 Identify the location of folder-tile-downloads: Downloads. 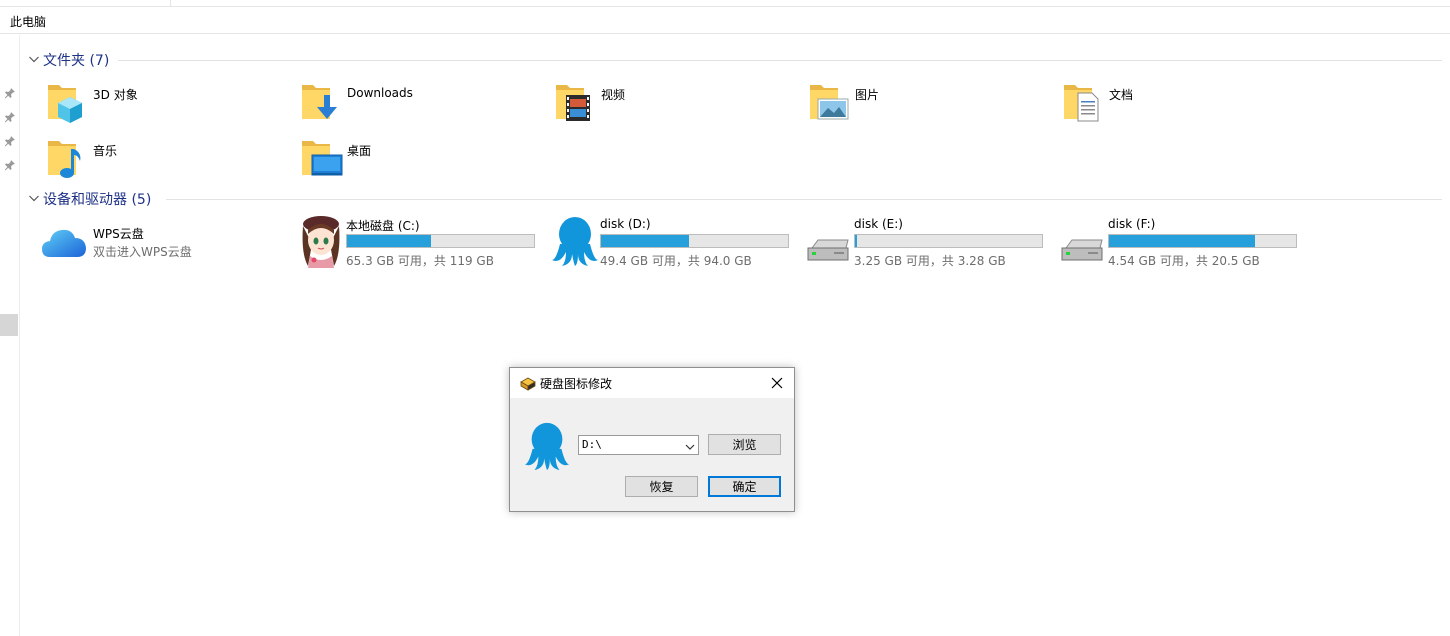
(420, 106).